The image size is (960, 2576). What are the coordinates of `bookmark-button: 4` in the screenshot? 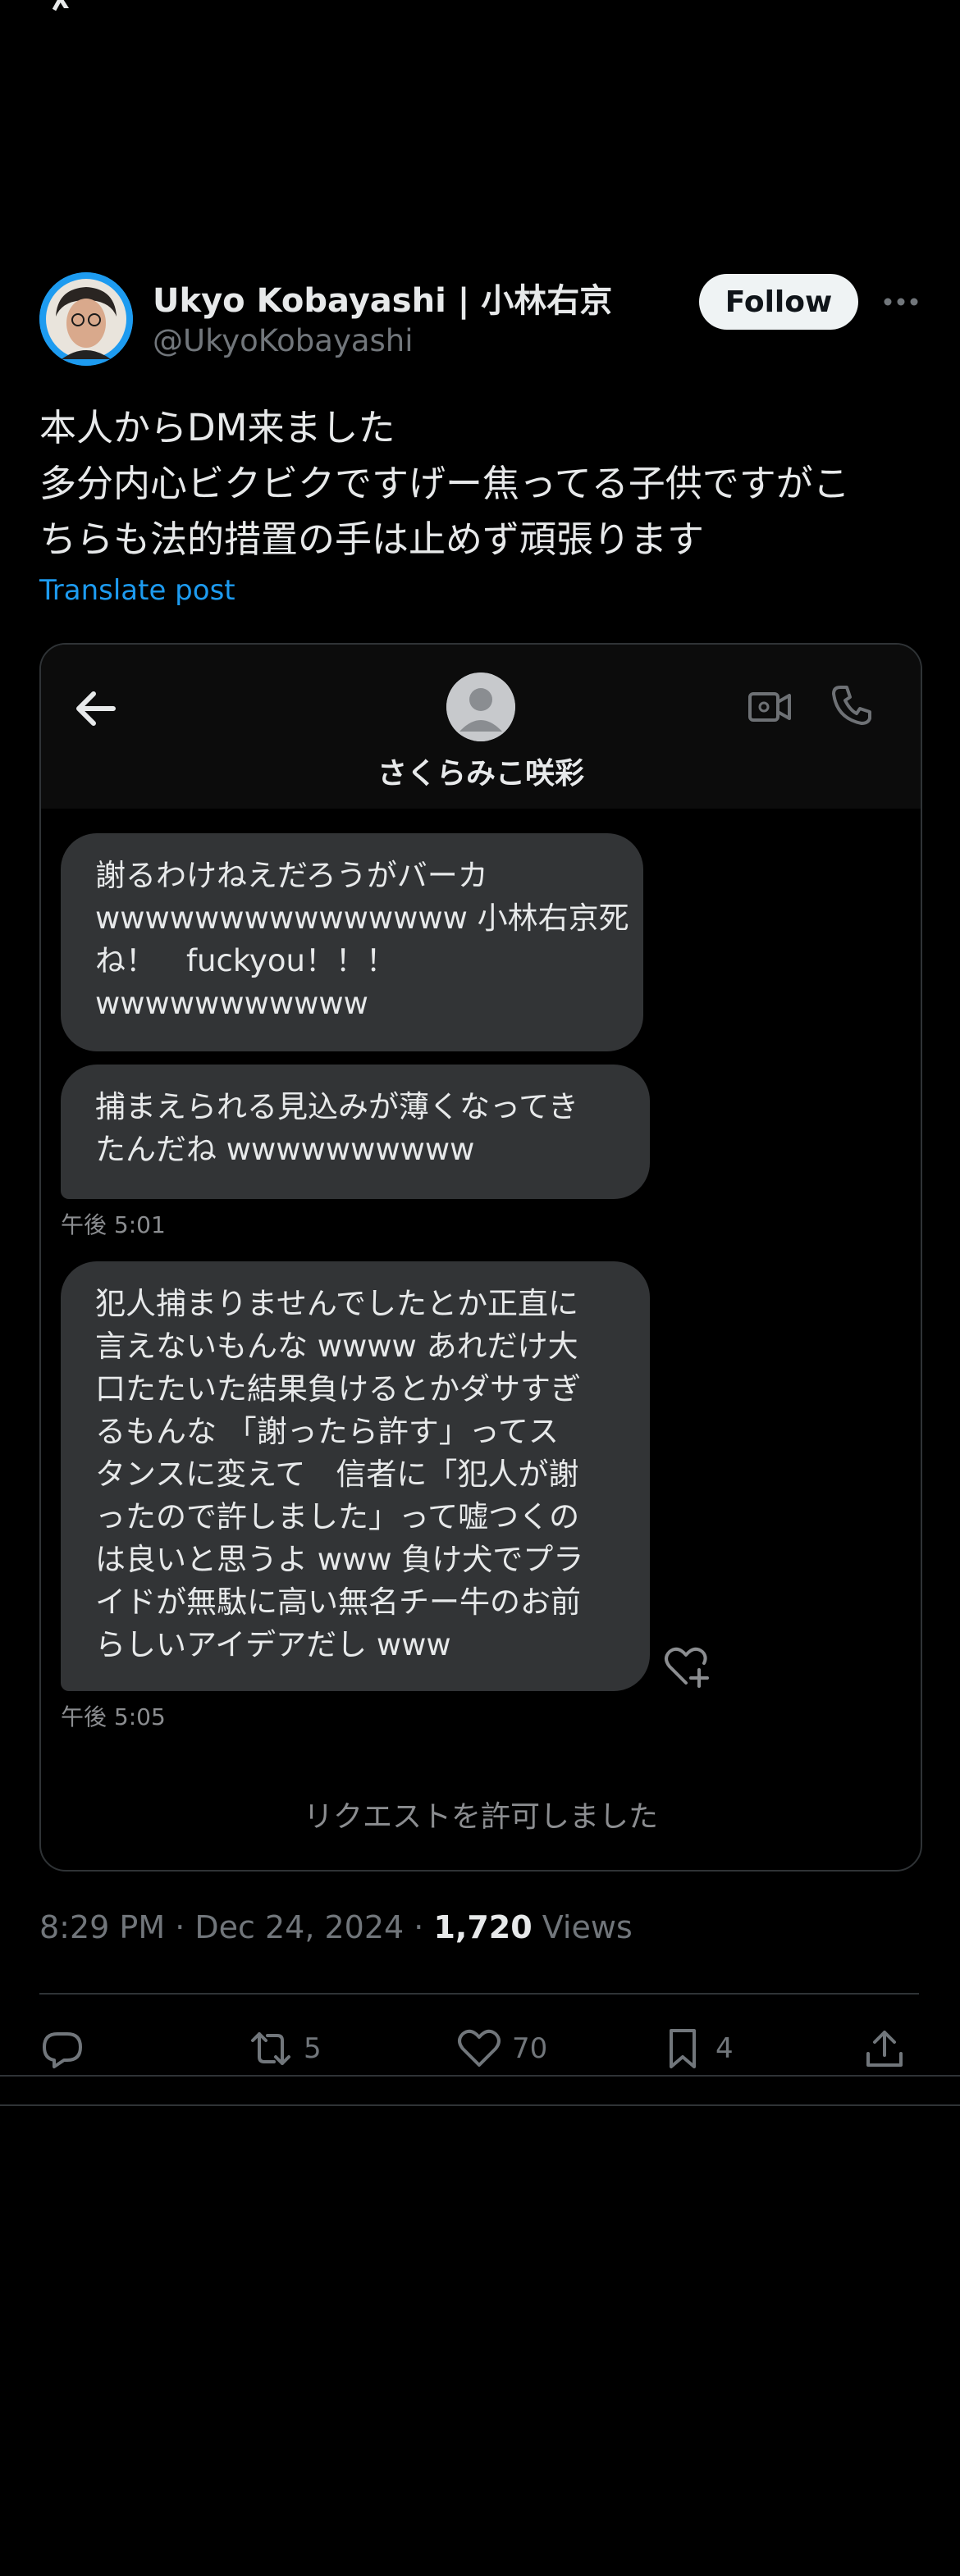 It's located at (697, 2048).